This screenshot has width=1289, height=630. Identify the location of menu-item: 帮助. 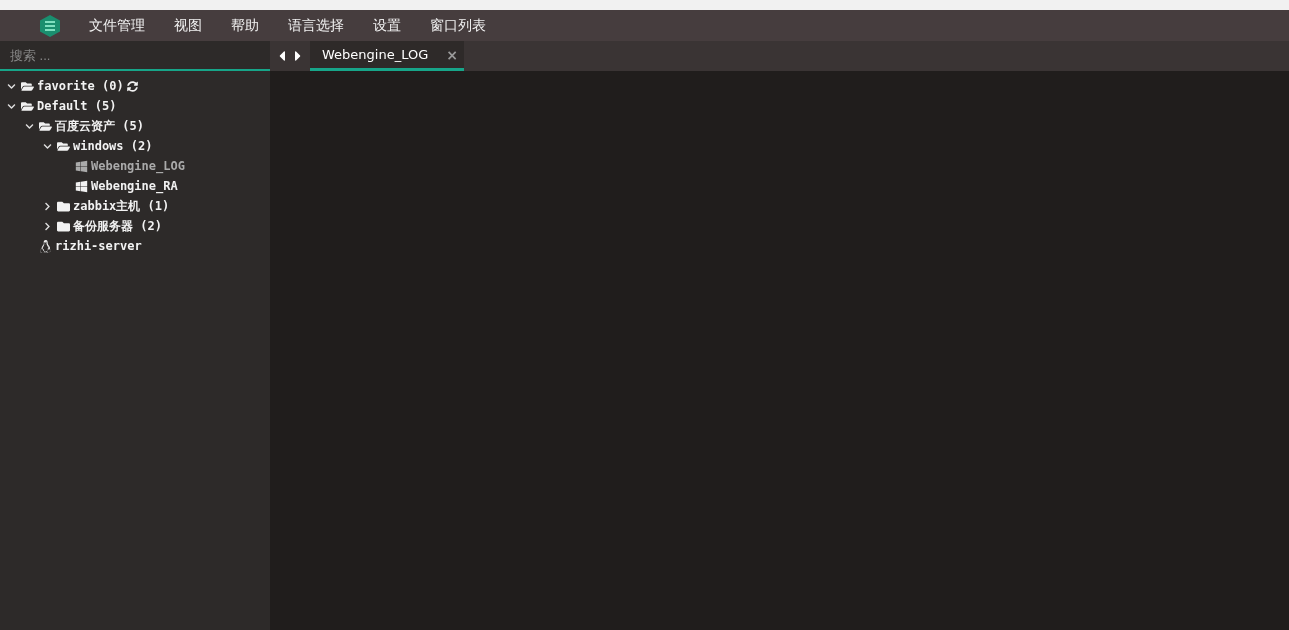
(245, 25).